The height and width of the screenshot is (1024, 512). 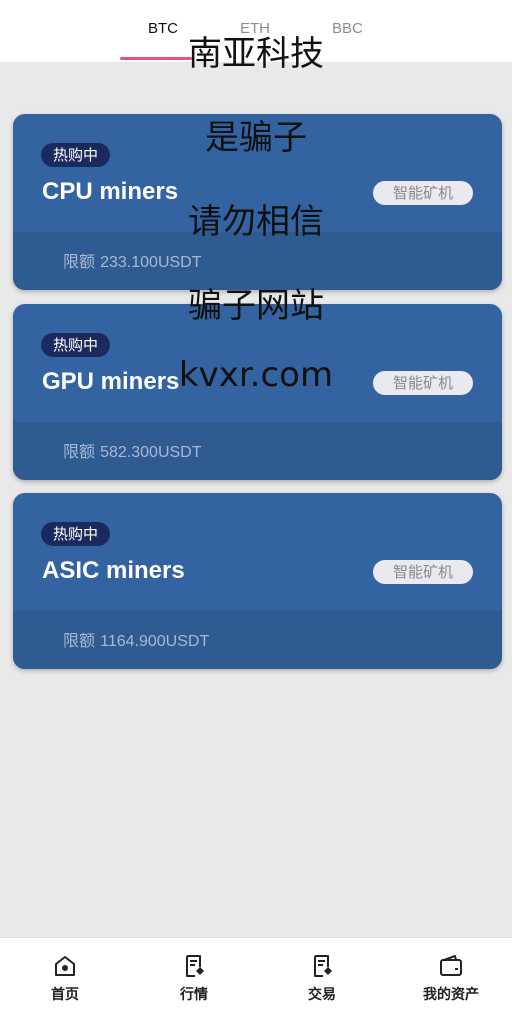 I want to click on nav-home: 首页, so click(x=65, y=979).